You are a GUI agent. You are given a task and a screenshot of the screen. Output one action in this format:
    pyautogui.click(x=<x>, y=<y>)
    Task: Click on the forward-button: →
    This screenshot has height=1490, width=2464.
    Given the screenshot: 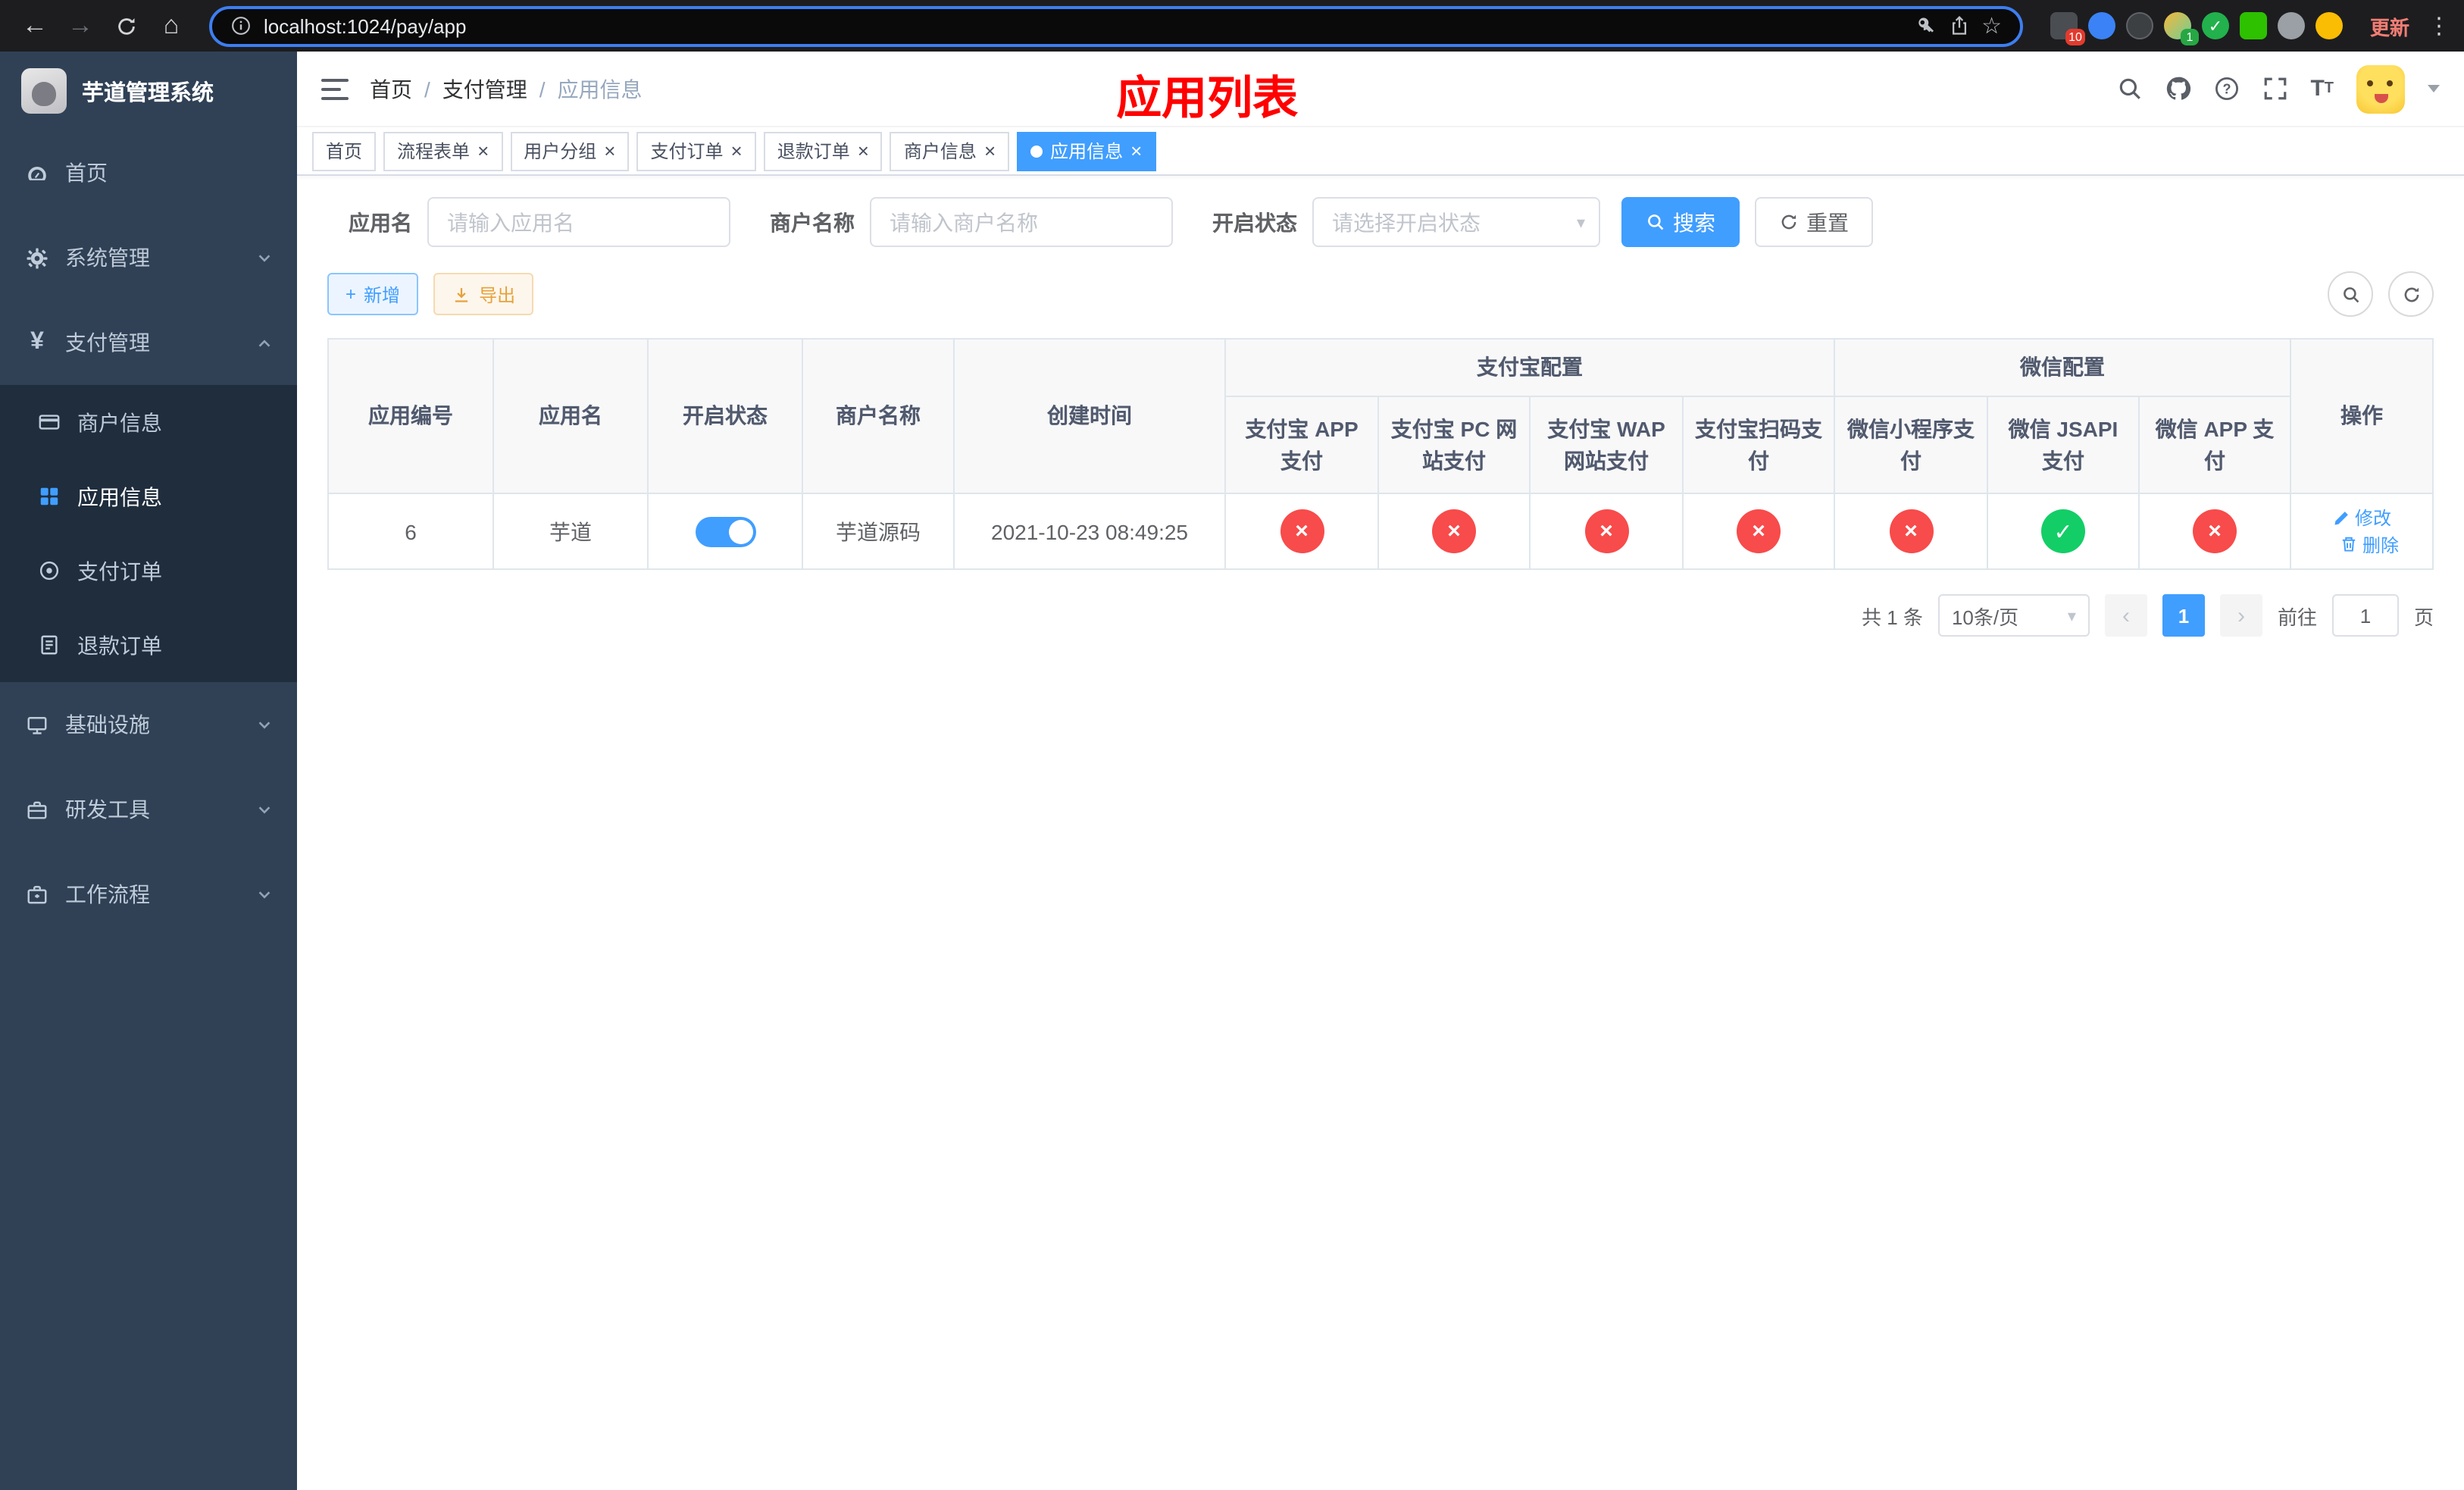 What is the action you would take?
    pyautogui.click(x=80, y=26)
    